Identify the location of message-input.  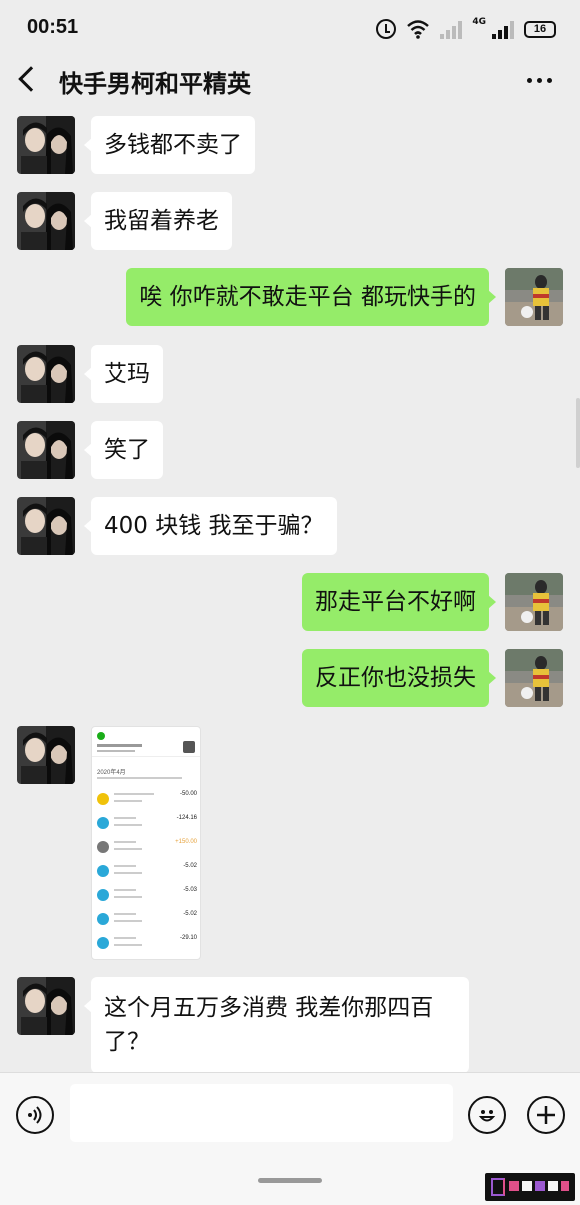
(261, 1113).